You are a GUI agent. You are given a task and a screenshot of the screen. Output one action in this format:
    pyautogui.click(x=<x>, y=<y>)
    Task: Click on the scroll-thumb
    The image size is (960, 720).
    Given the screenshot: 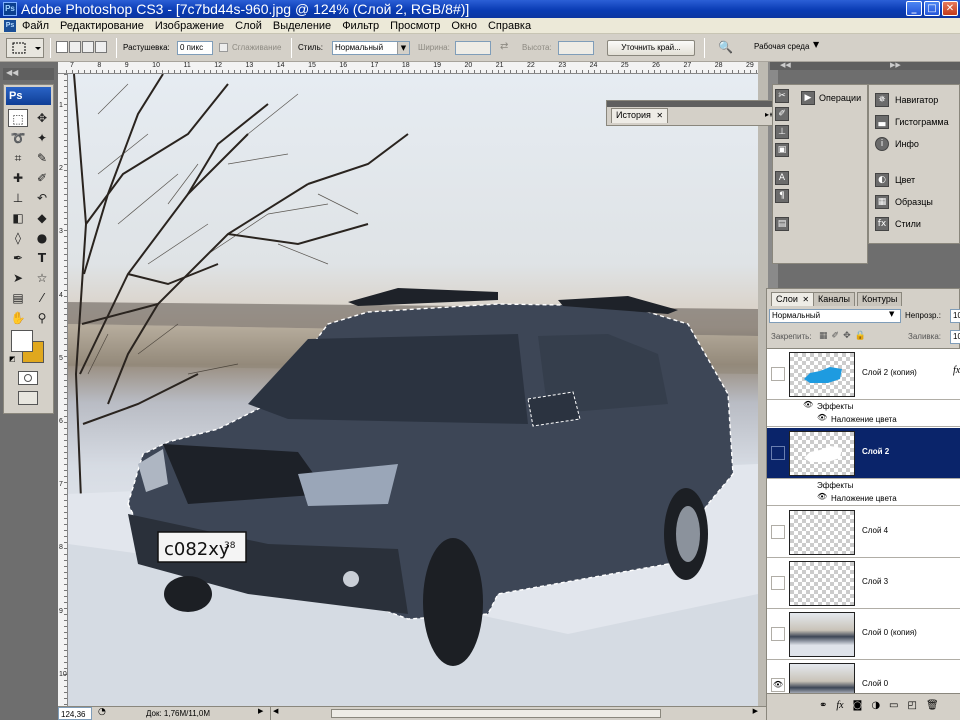 What is the action you would take?
    pyautogui.click(x=496, y=713)
    